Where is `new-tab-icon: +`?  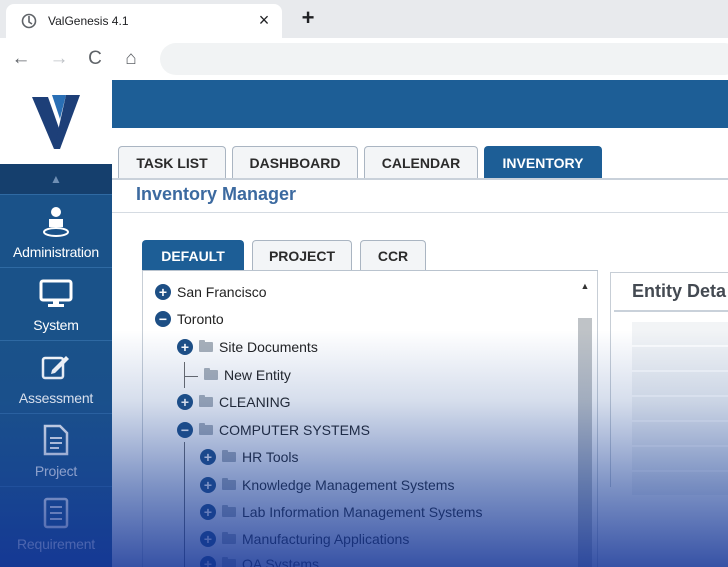
new-tab-icon: + is located at coordinates (308, 19).